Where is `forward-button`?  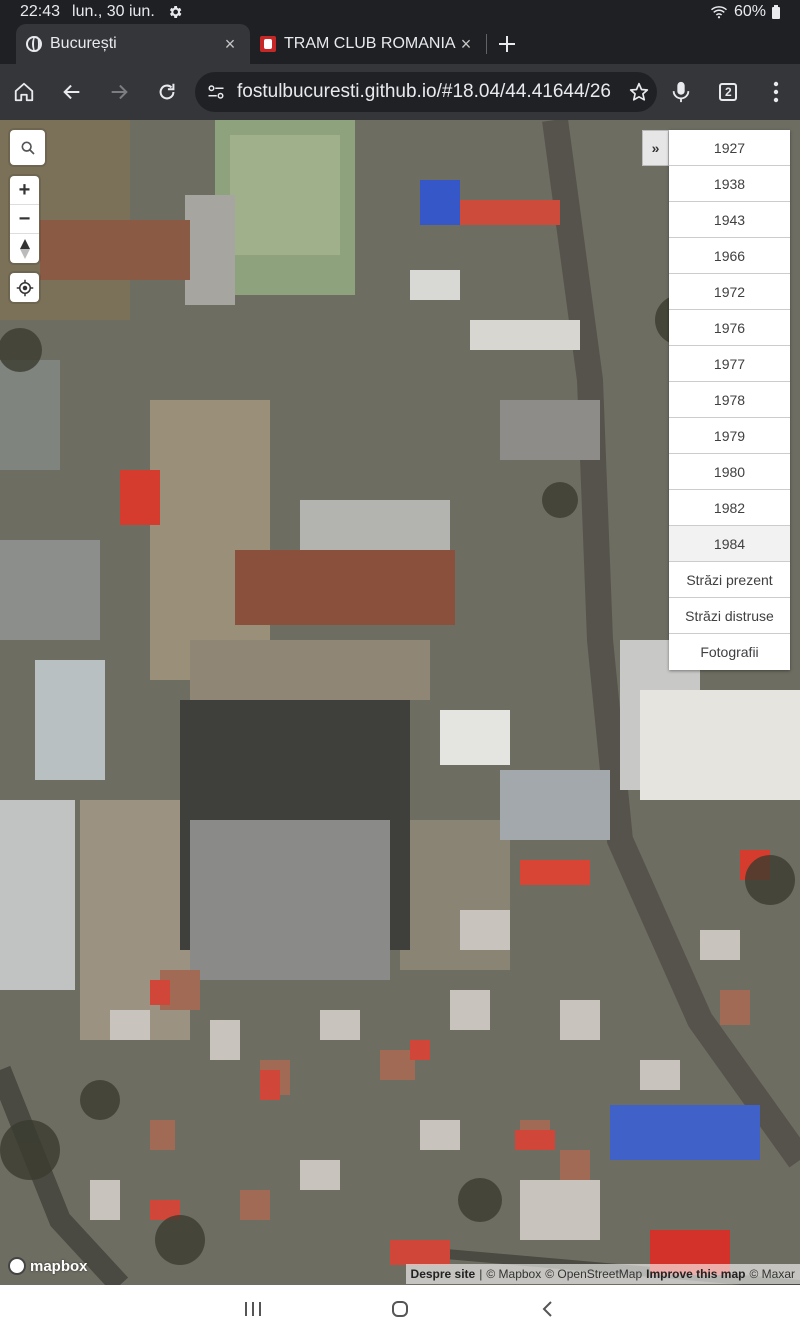
forward-button is located at coordinates (120, 92).